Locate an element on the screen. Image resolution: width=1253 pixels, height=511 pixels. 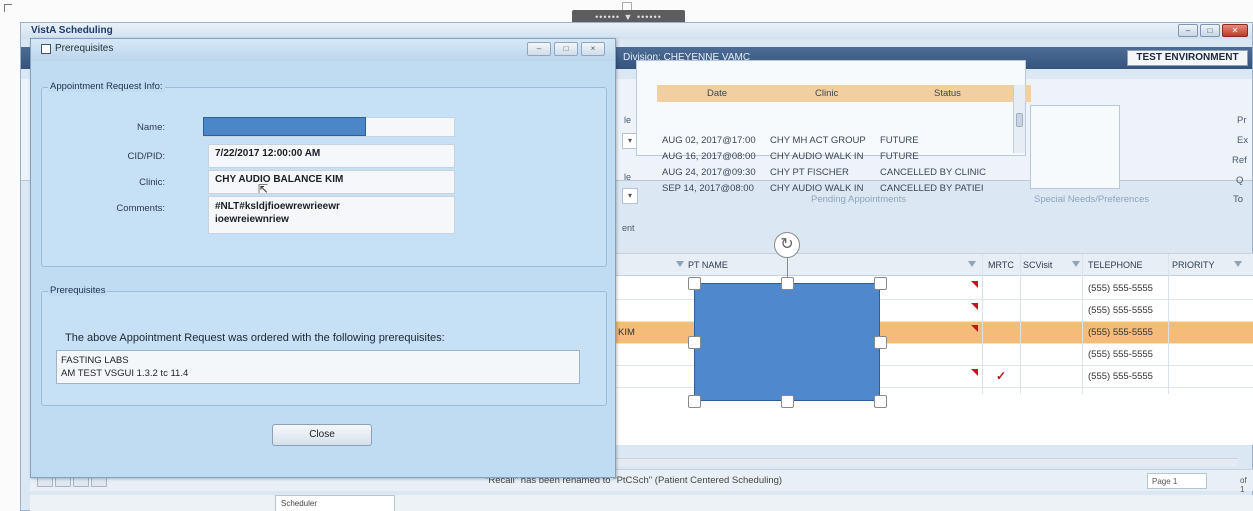
pending-clinic: CHY MH ACT GROUP is located at coordinates (818, 140).